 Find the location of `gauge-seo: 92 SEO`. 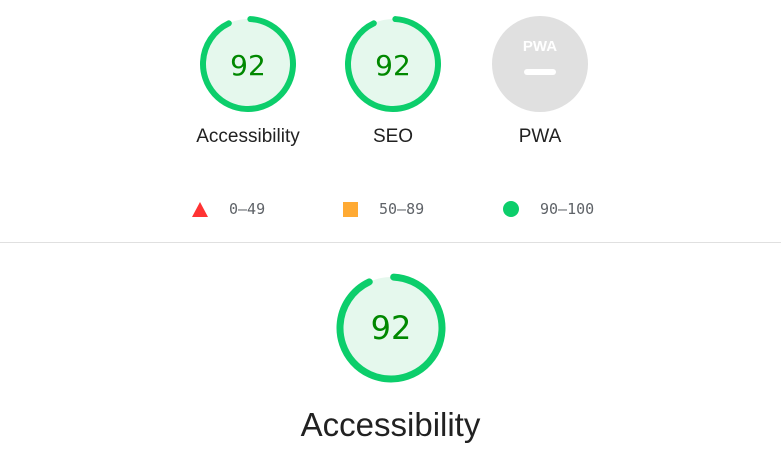

gauge-seo: 92 SEO is located at coordinates (393, 82).